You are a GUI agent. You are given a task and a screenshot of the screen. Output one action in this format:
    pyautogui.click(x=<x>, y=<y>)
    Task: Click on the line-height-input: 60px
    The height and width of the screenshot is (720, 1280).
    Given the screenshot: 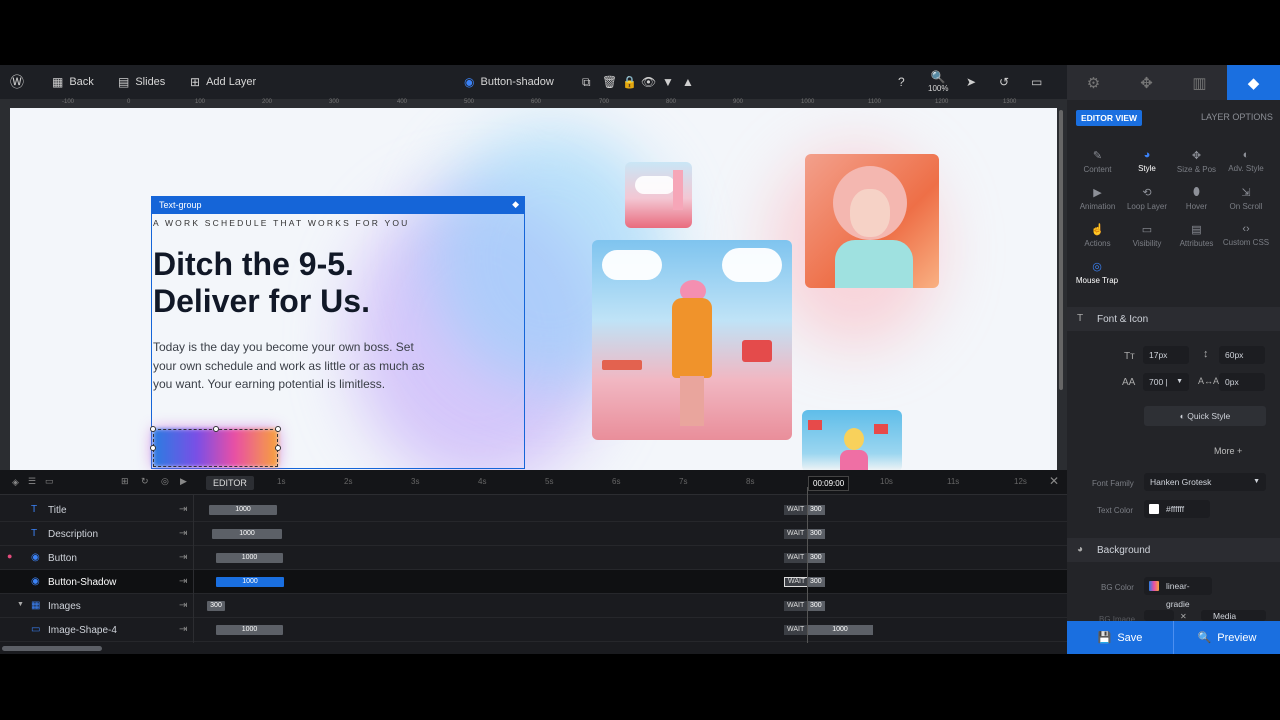 What is the action you would take?
    pyautogui.click(x=1242, y=355)
    